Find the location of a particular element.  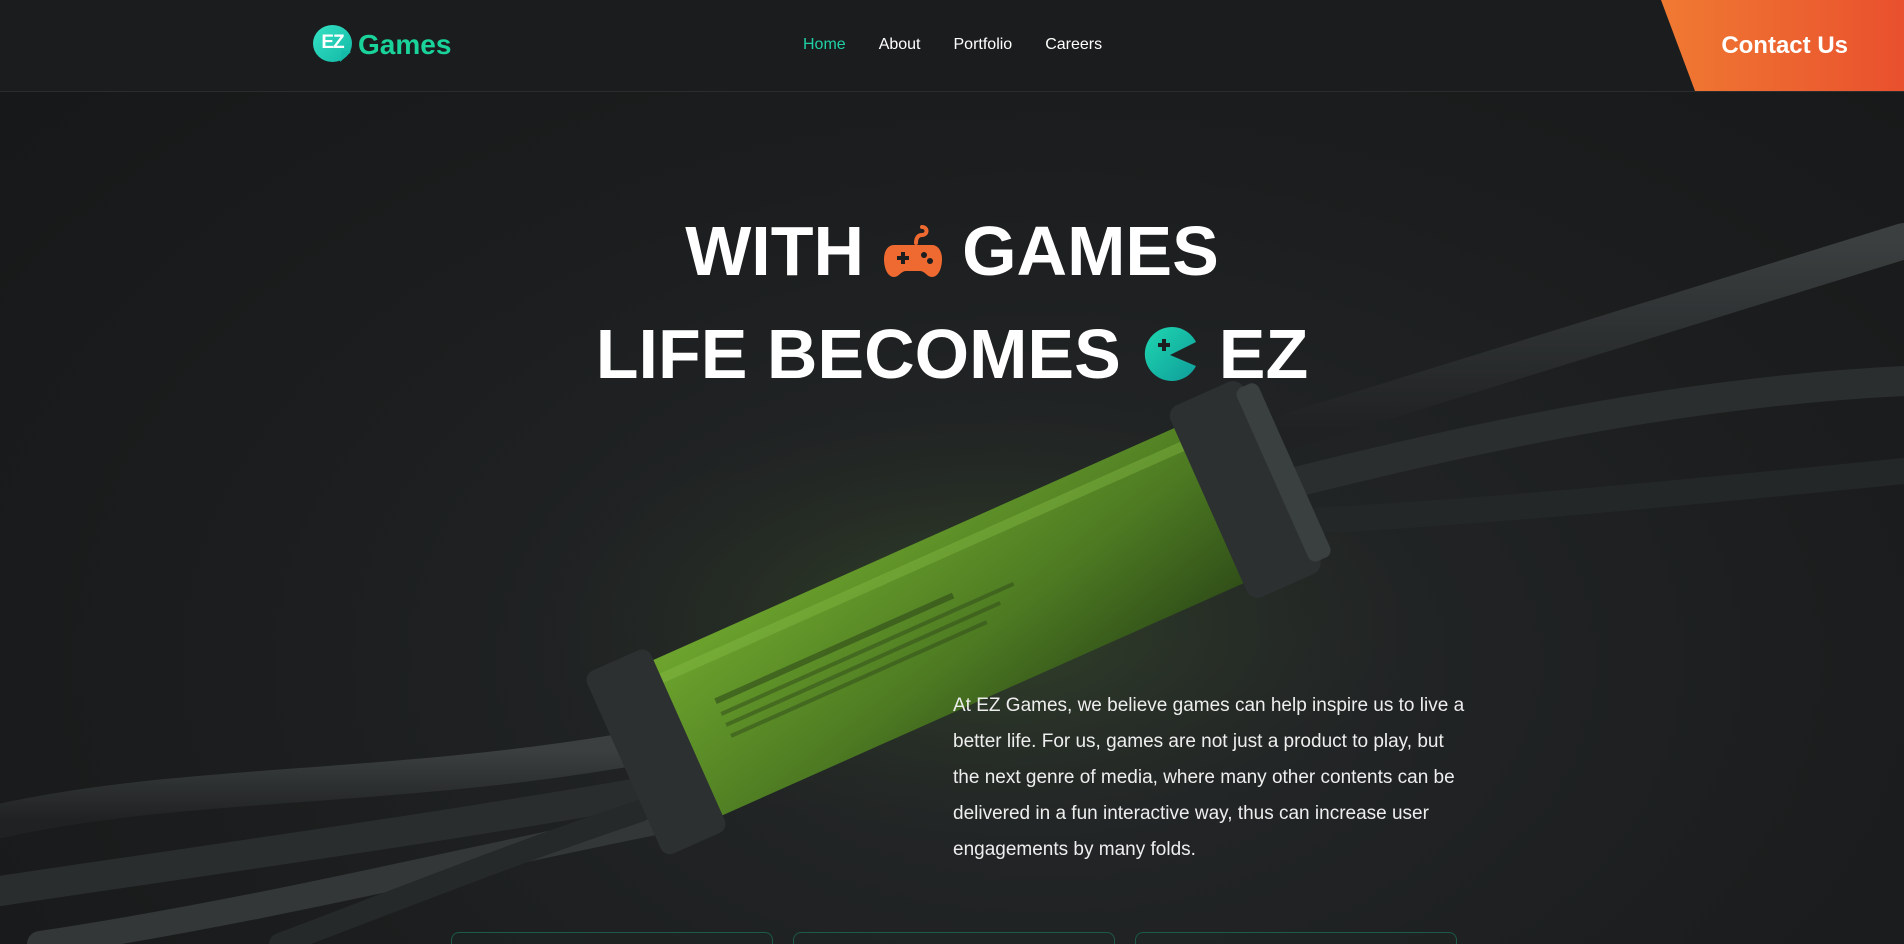

logo: EZ Games is located at coordinates (382, 44).